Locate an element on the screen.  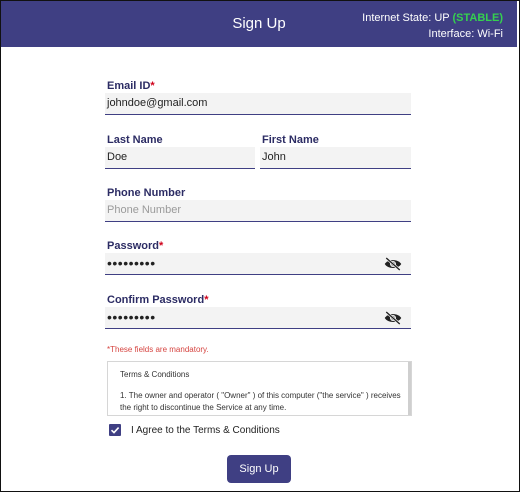
password-label: Password* is located at coordinates (135, 246).